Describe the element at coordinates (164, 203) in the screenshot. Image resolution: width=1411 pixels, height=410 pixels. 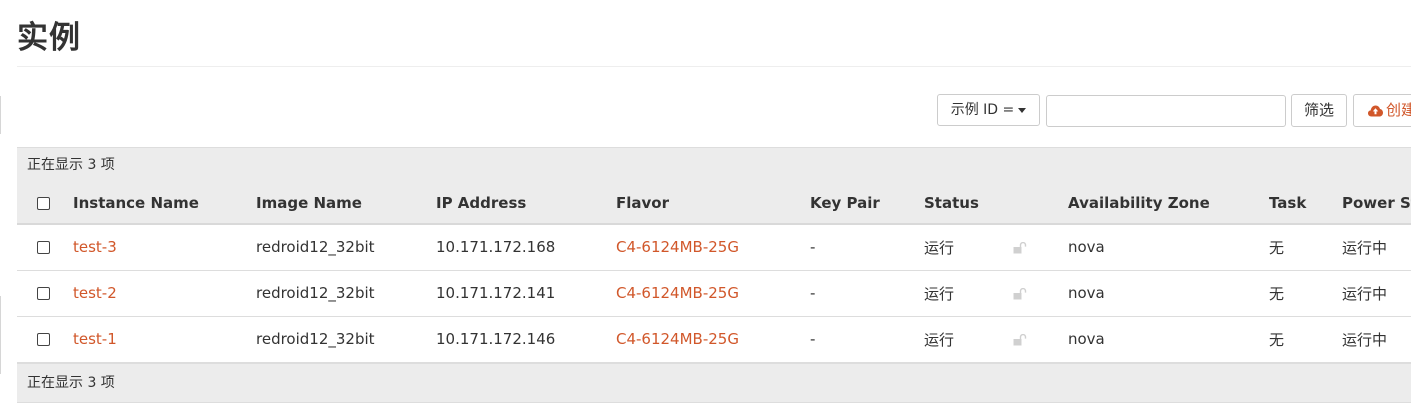
I see `column-header: Instance Name` at that location.